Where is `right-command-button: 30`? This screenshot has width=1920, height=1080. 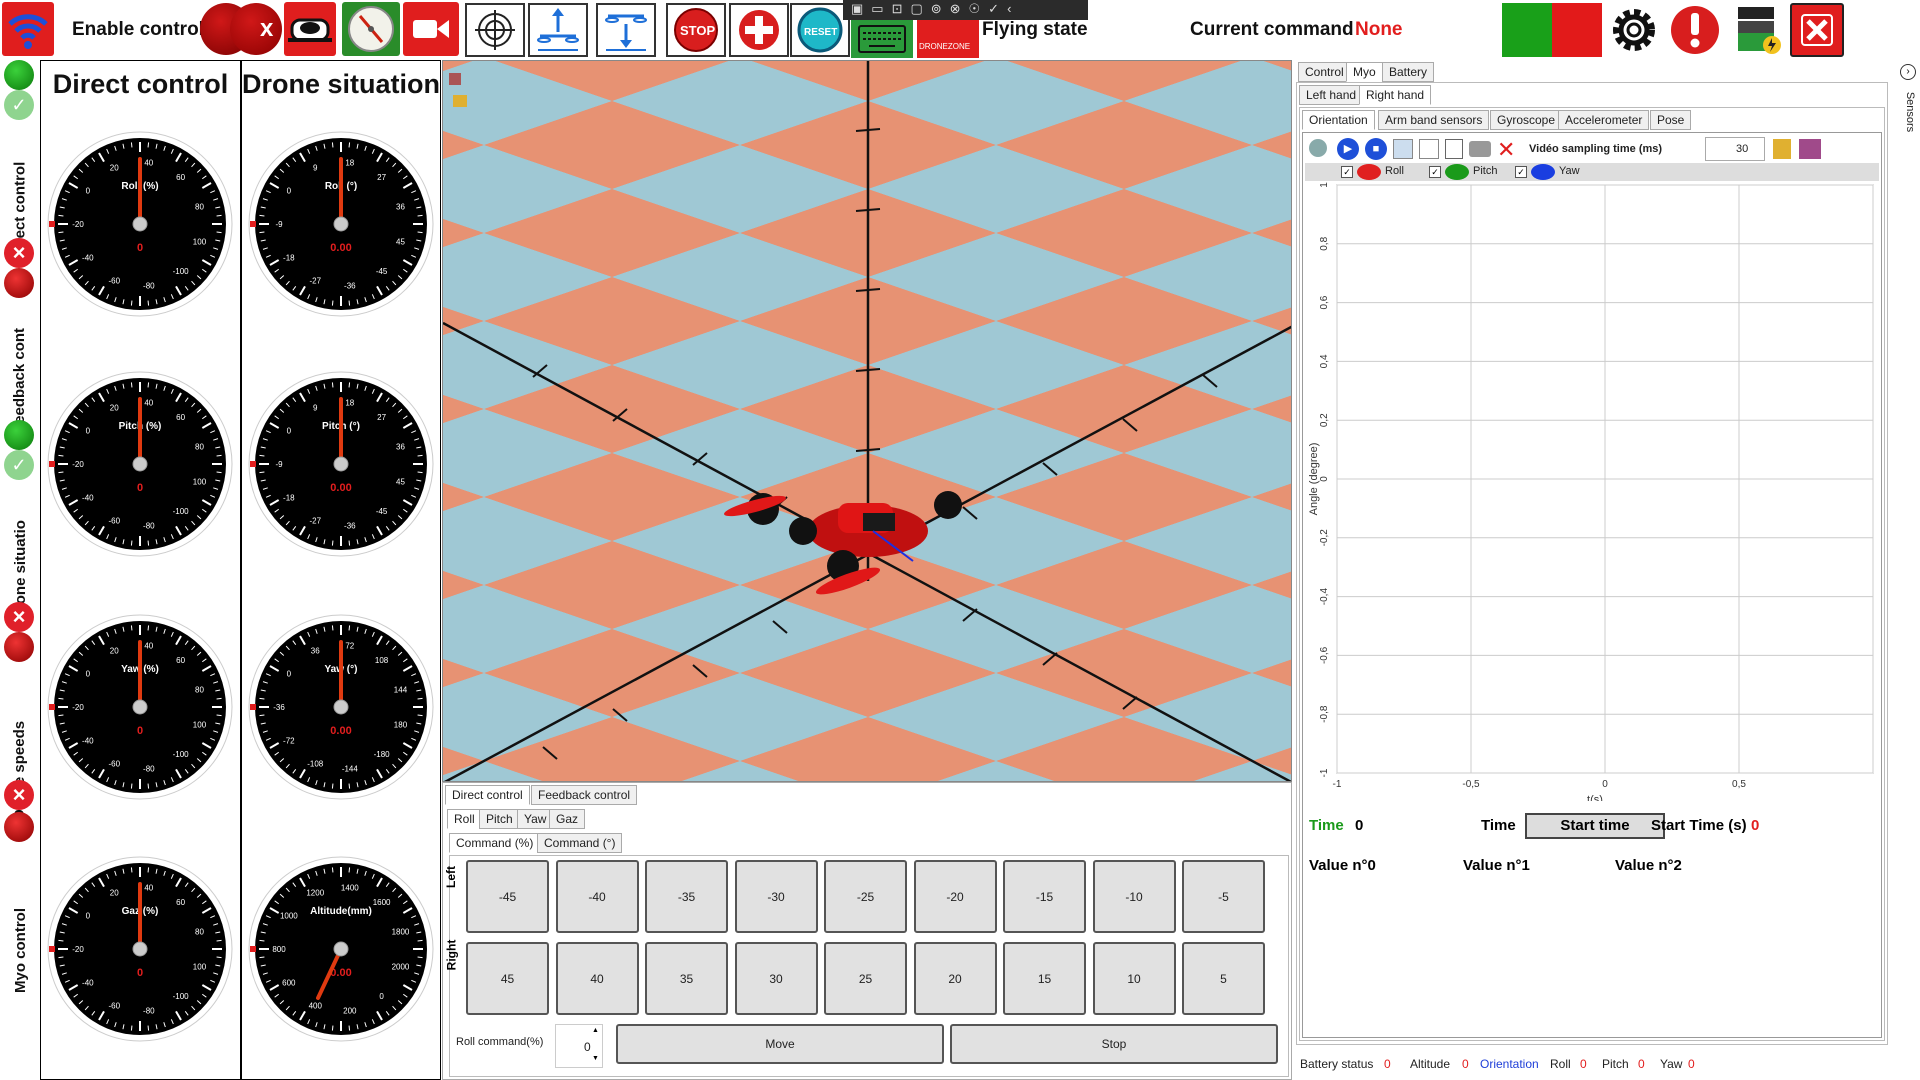
right-command-button: 30 is located at coordinates (776, 978).